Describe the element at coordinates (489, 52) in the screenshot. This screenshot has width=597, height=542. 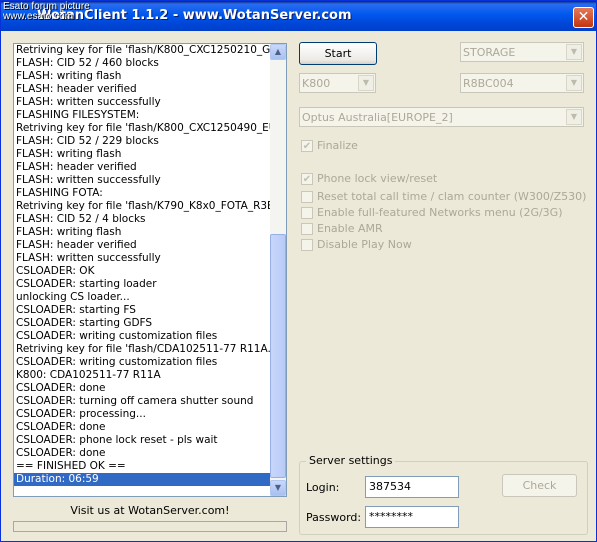
I see `storage-value: STORAGE` at that location.